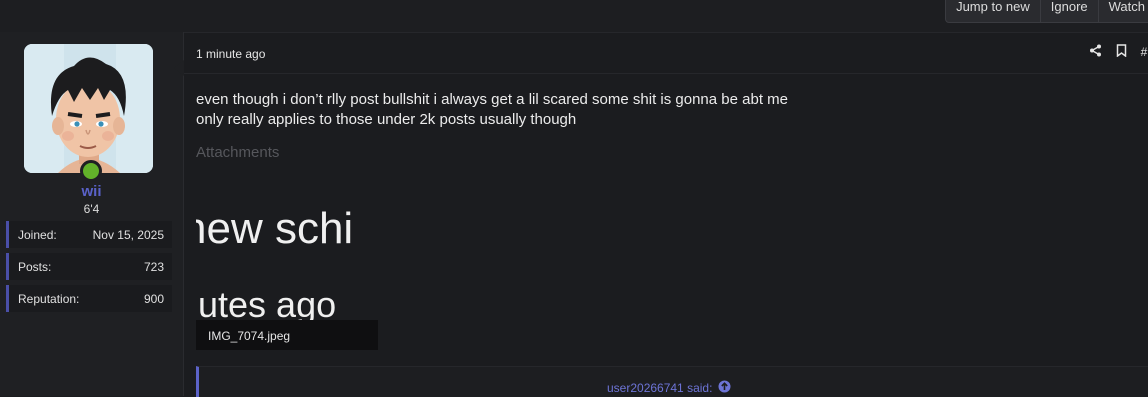 This screenshot has height=397, width=1148. I want to click on share-icon, so click(1095, 52).